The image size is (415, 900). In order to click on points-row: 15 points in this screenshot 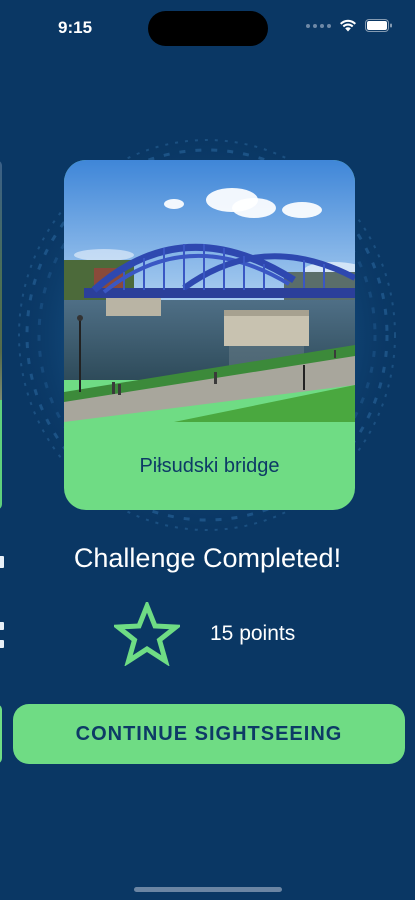, I will do `click(204, 634)`.